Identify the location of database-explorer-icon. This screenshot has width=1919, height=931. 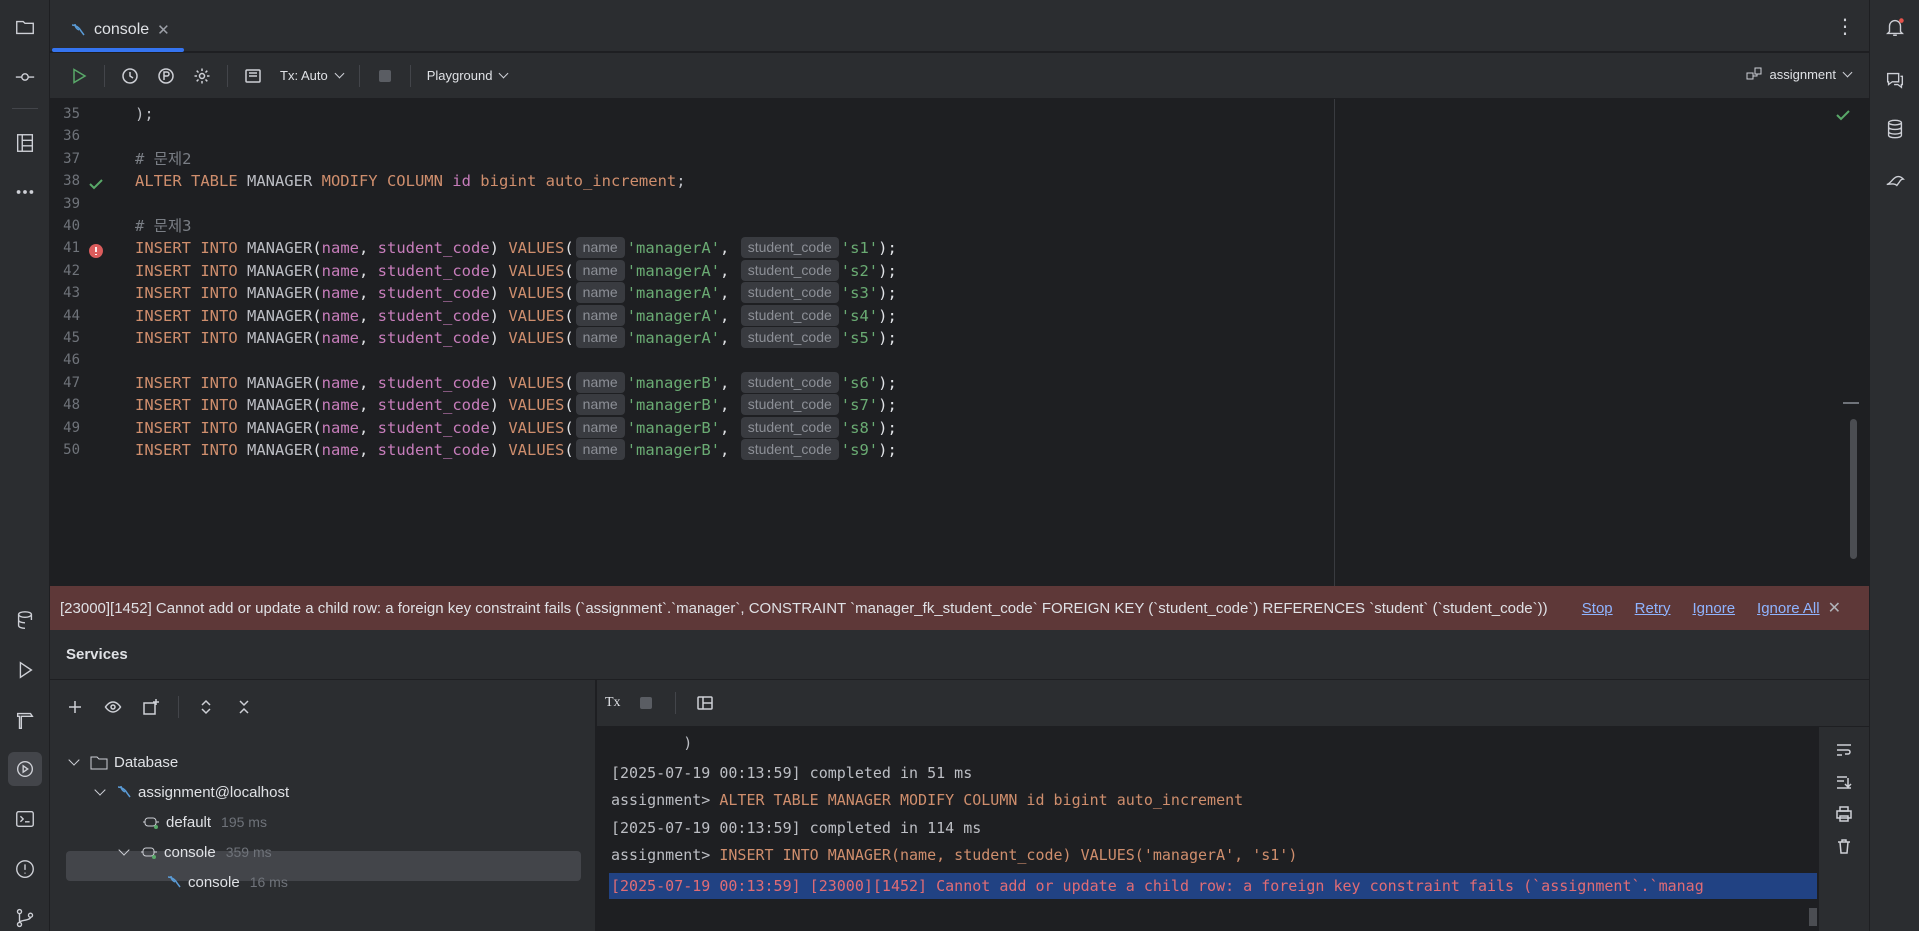
(25, 620).